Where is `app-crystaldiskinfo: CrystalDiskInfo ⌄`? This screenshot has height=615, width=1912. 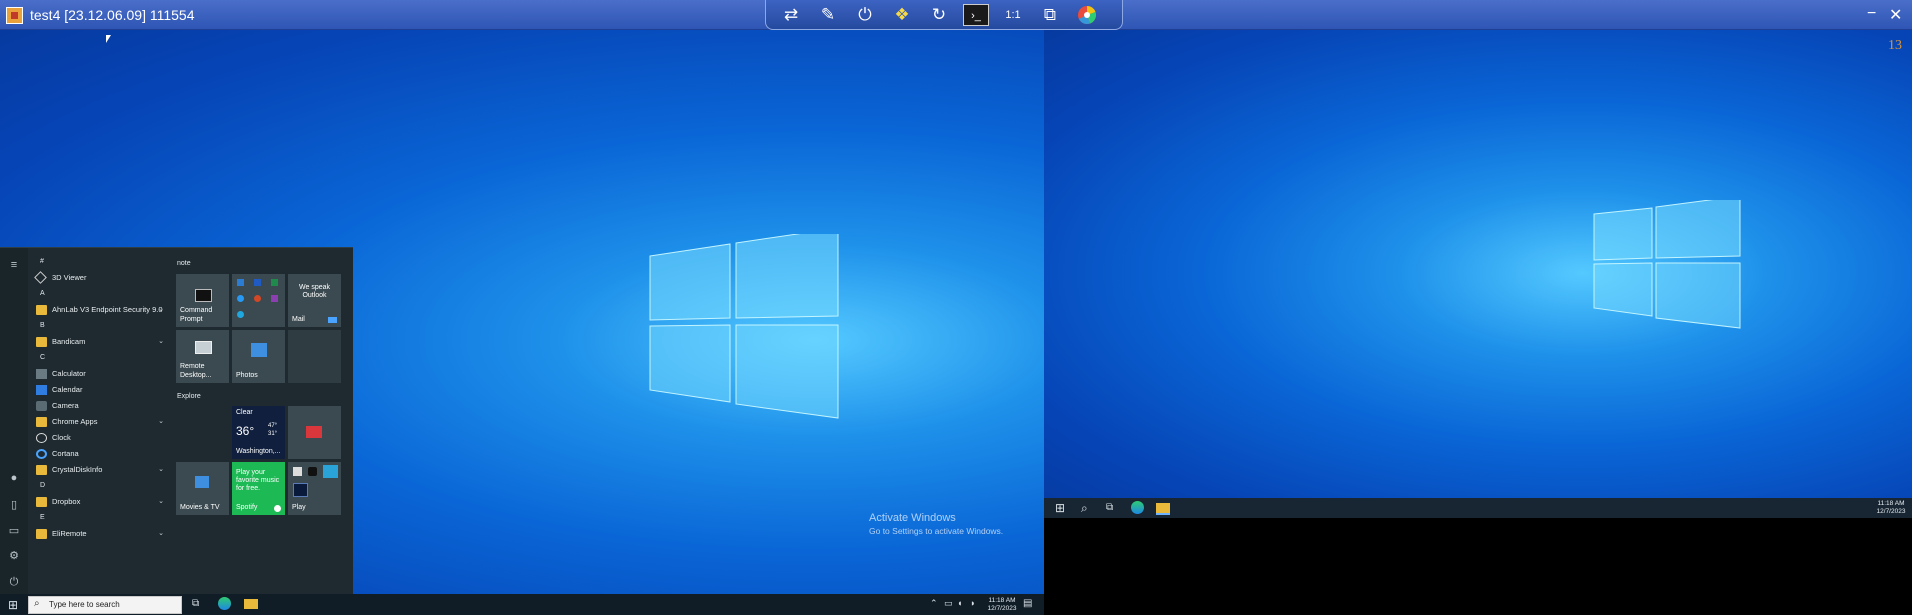
app-crystaldiskinfo: CrystalDiskInfo ⌄ is located at coordinates (100, 470).